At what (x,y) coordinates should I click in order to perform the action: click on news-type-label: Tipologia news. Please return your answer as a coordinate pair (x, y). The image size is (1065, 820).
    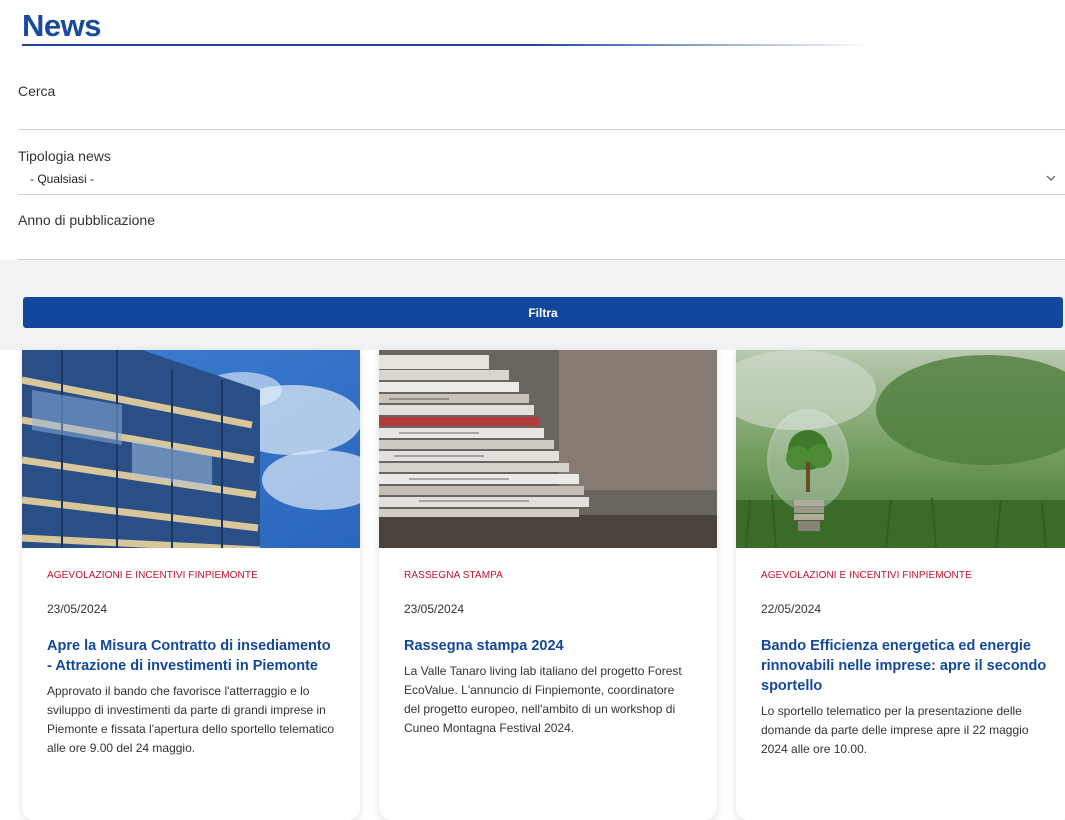
    Looking at the image, I should click on (64, 156).